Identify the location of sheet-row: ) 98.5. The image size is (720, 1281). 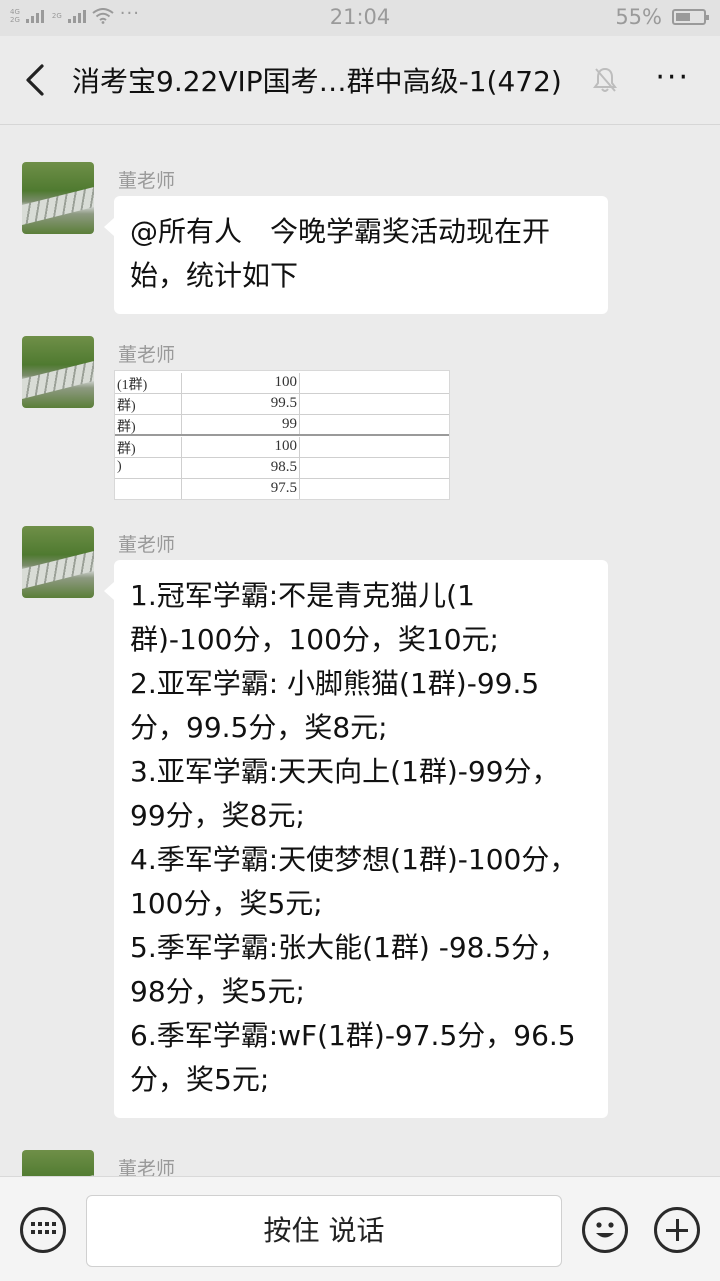
(282, 468).